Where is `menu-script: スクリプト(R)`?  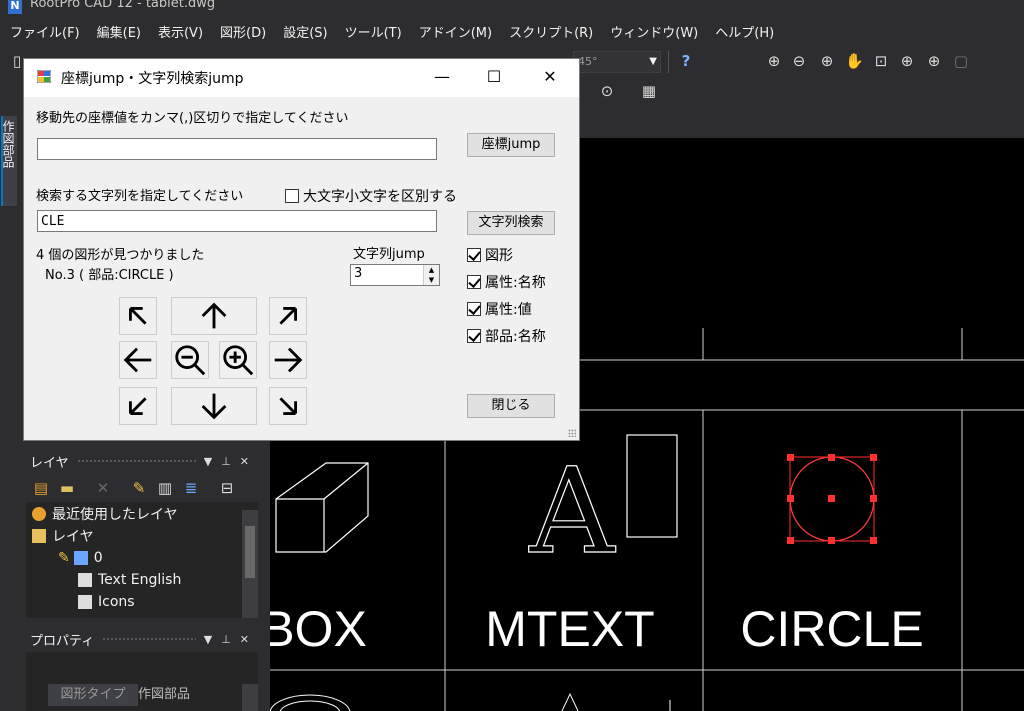 menu-script: スクリプト(R) is located at coordinates (551, 31).